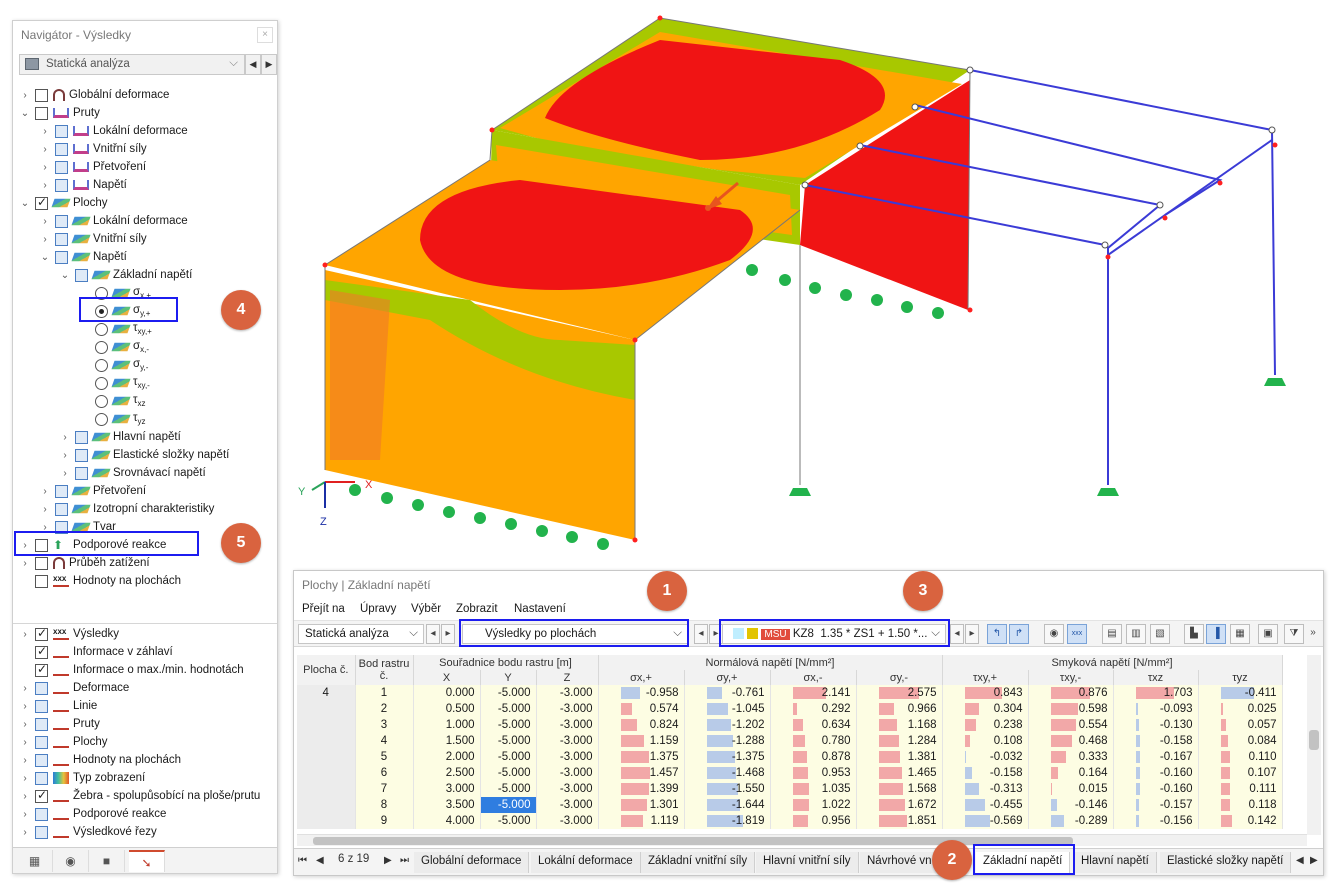 Image resolution: width=1339 pixels, height=886 pixels. What do you see at coordinates (727, 693) in the screenshot?
I see `cell-syp: -0.761` at bounding box center [727, 693].